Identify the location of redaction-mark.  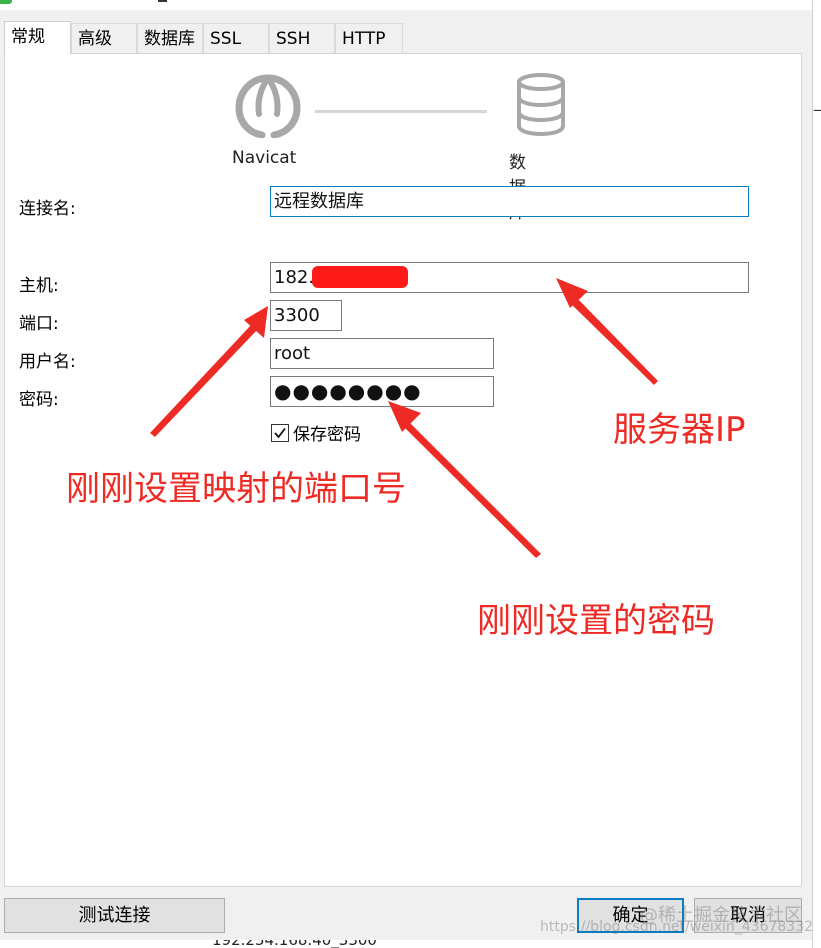
(360, 276).